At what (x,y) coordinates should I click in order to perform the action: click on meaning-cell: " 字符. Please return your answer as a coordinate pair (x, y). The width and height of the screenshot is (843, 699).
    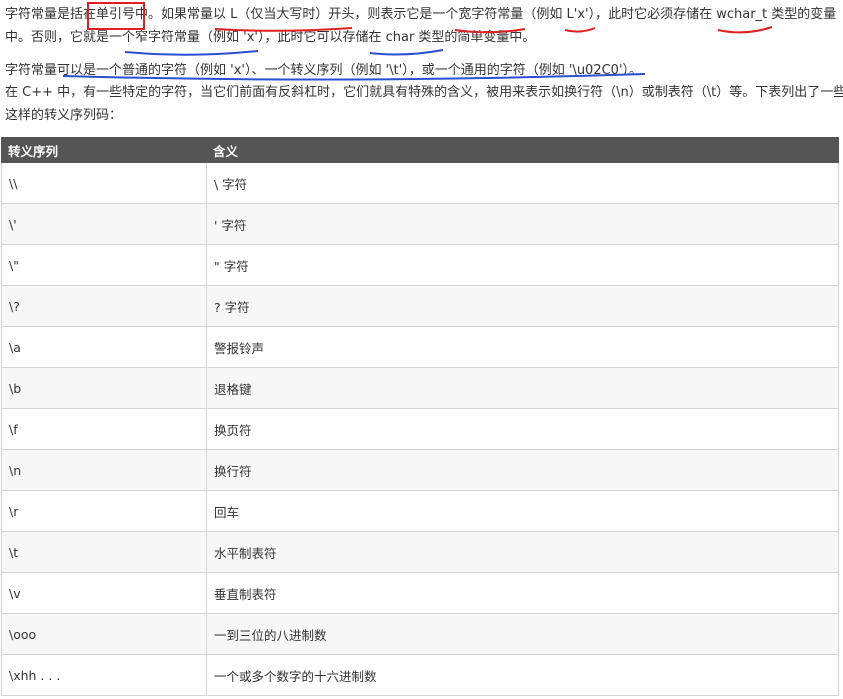
    Looking at the image, I should click on (522, 265).